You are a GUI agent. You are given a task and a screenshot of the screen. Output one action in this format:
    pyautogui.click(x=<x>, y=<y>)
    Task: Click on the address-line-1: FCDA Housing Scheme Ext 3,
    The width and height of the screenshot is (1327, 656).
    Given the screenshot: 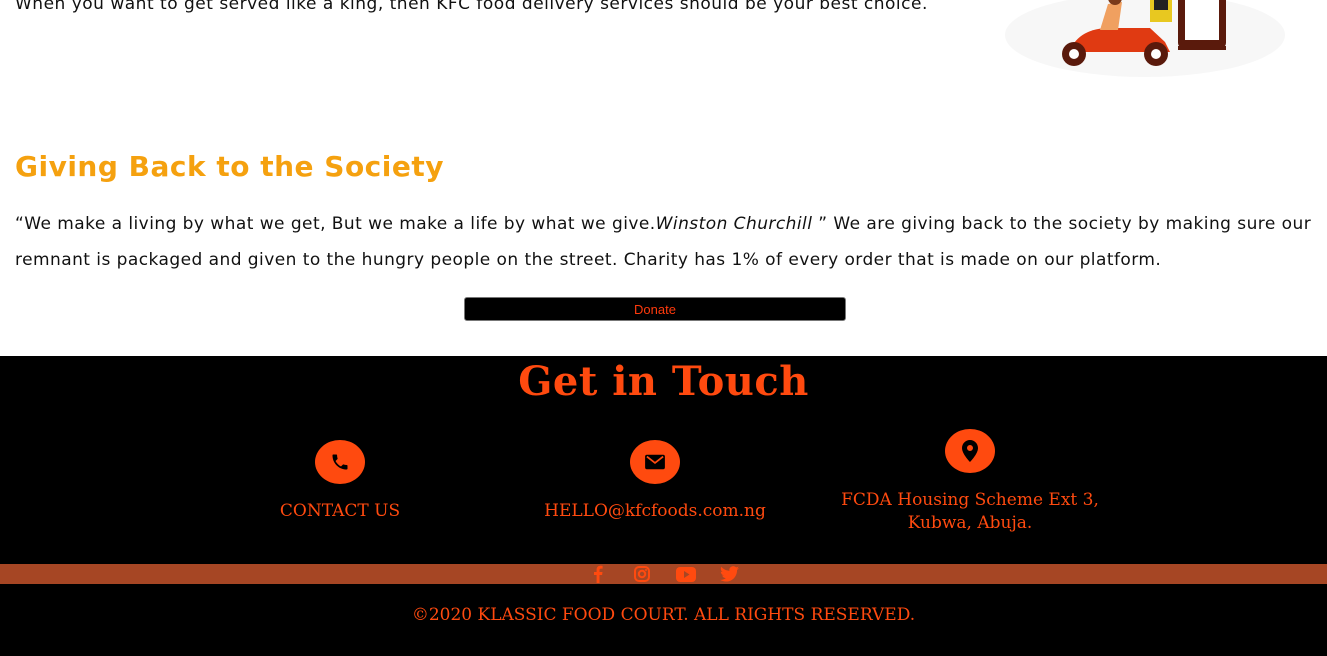 What is the action you would take?
    pyautogui.click(x=970, y=500)
    